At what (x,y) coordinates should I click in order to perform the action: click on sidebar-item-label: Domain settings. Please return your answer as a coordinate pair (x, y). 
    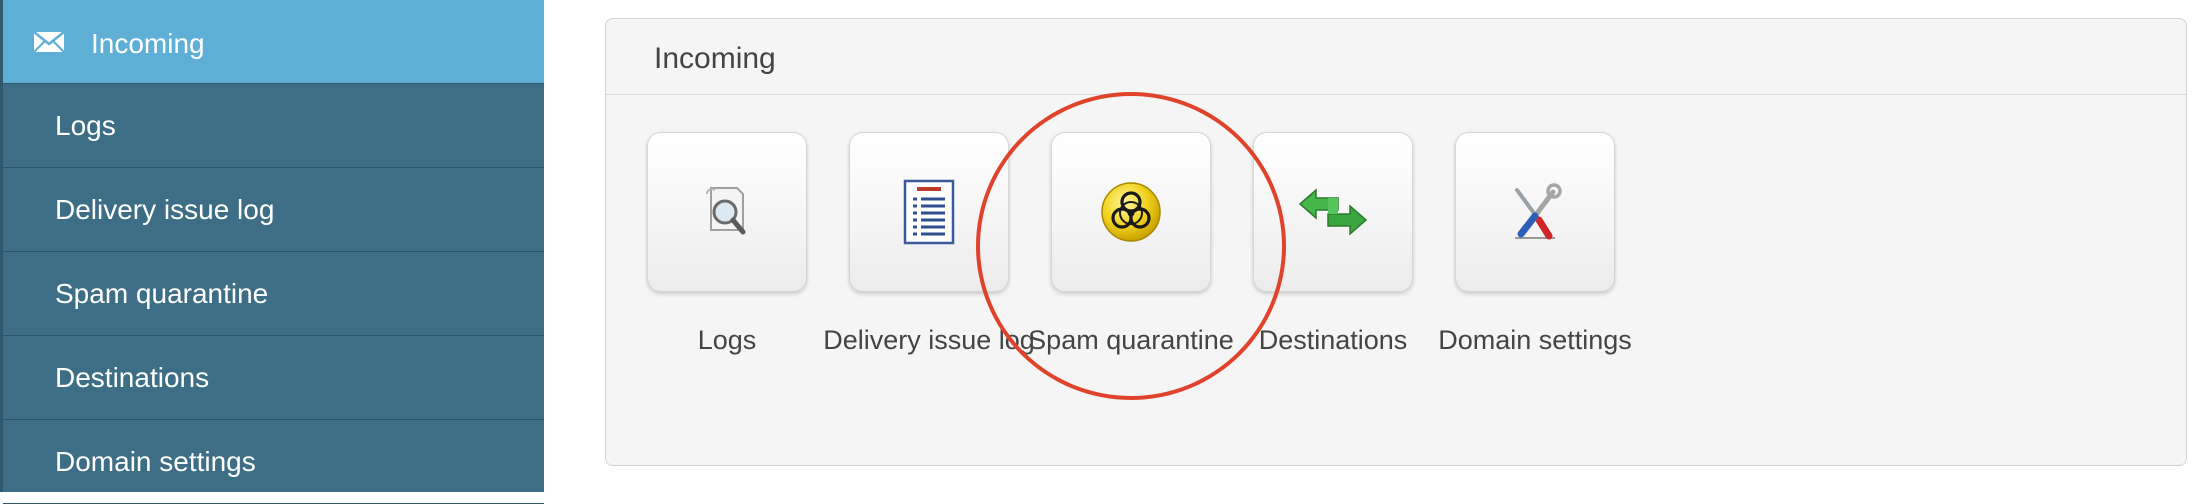
    Looking at the image, I should click on (155, 461).